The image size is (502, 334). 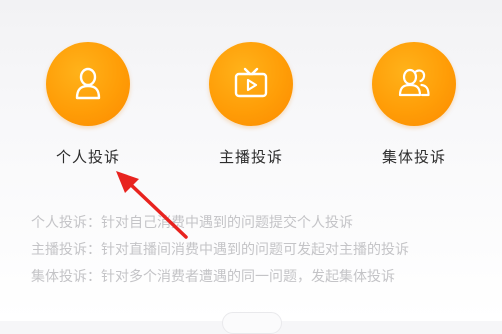 I want to click on group-complaint-circle, so click(x=414, y=84).